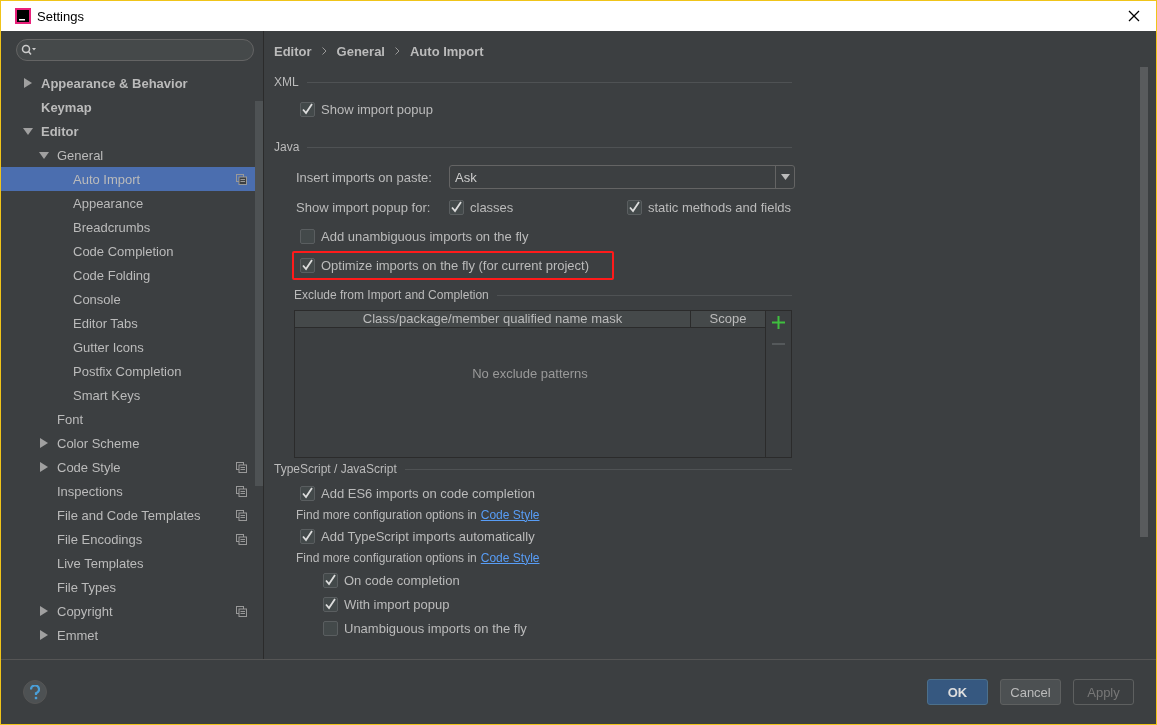 The width and height of the screenshot is (1157, 725). I want to click on section-title: XML, so click(286, 82).